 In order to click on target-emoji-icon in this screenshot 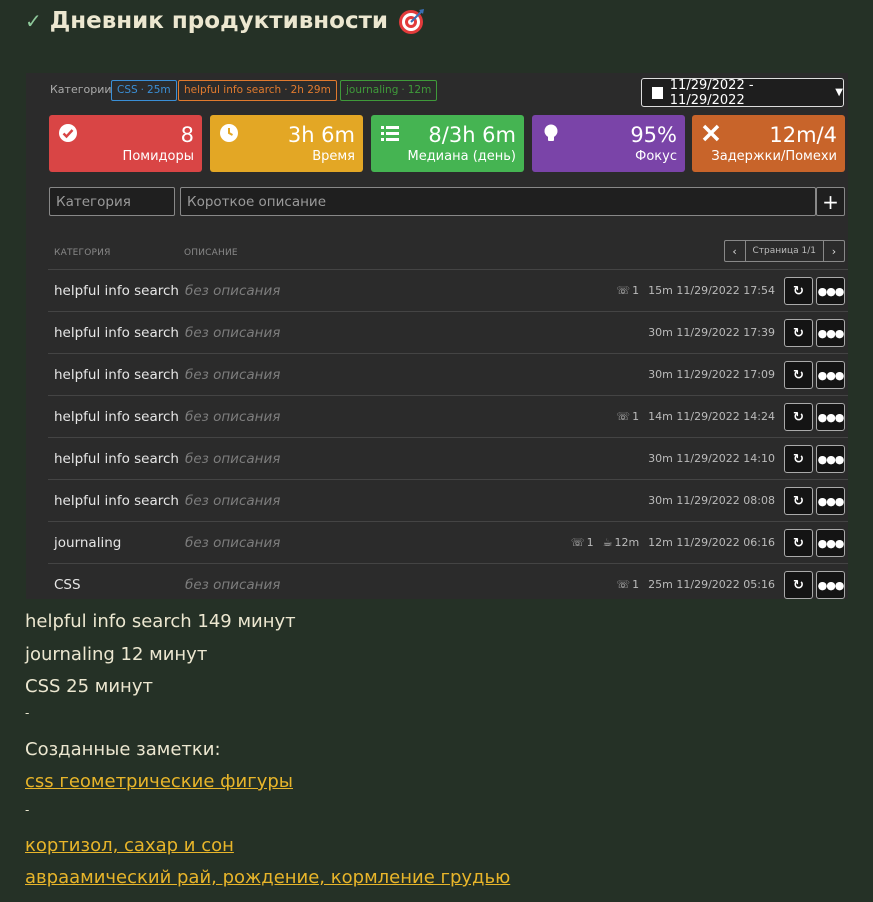, I will do `click(411, 21)`.